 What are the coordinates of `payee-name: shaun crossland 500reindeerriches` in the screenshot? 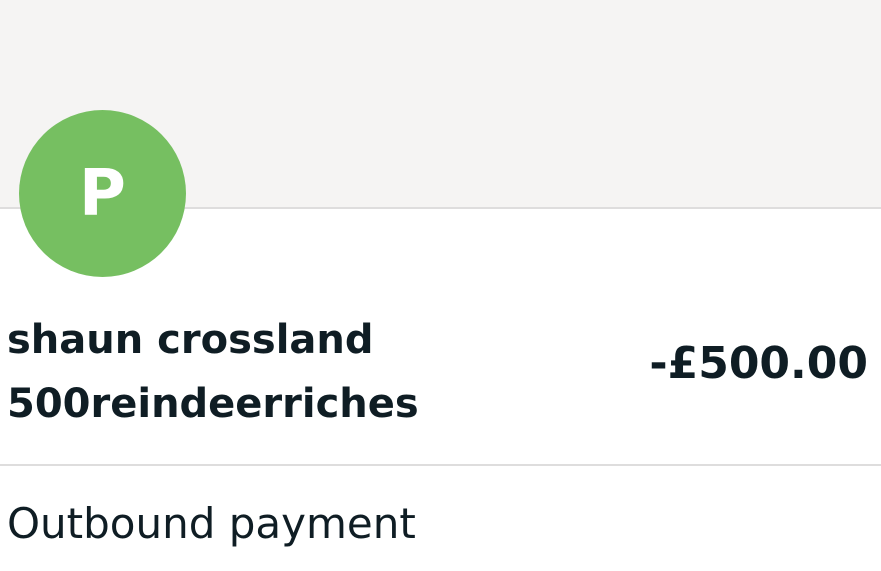 It's located at (287, 372).